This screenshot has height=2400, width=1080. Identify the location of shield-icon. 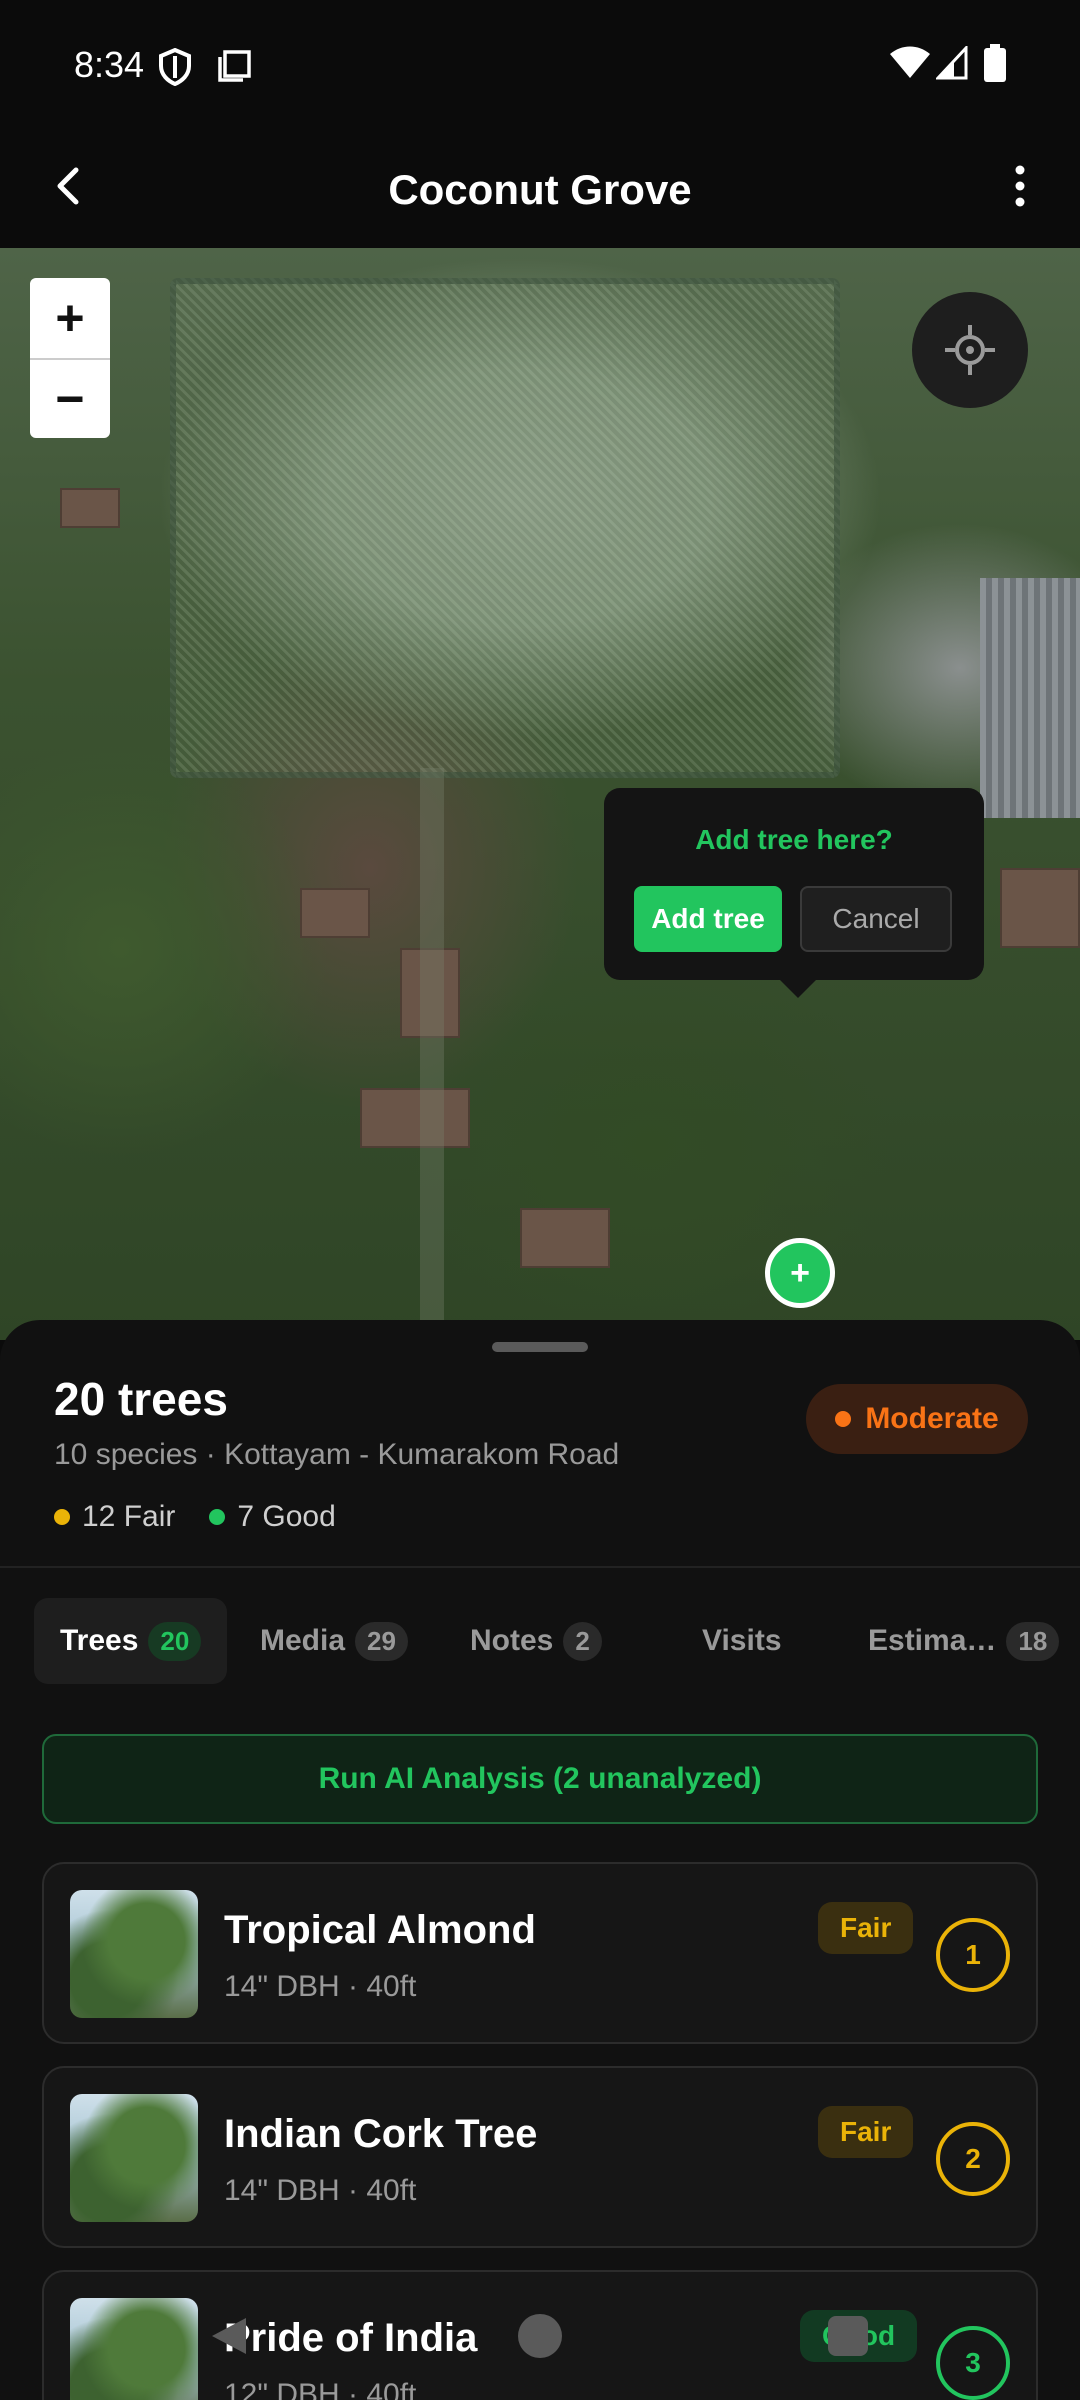
(175, 69).